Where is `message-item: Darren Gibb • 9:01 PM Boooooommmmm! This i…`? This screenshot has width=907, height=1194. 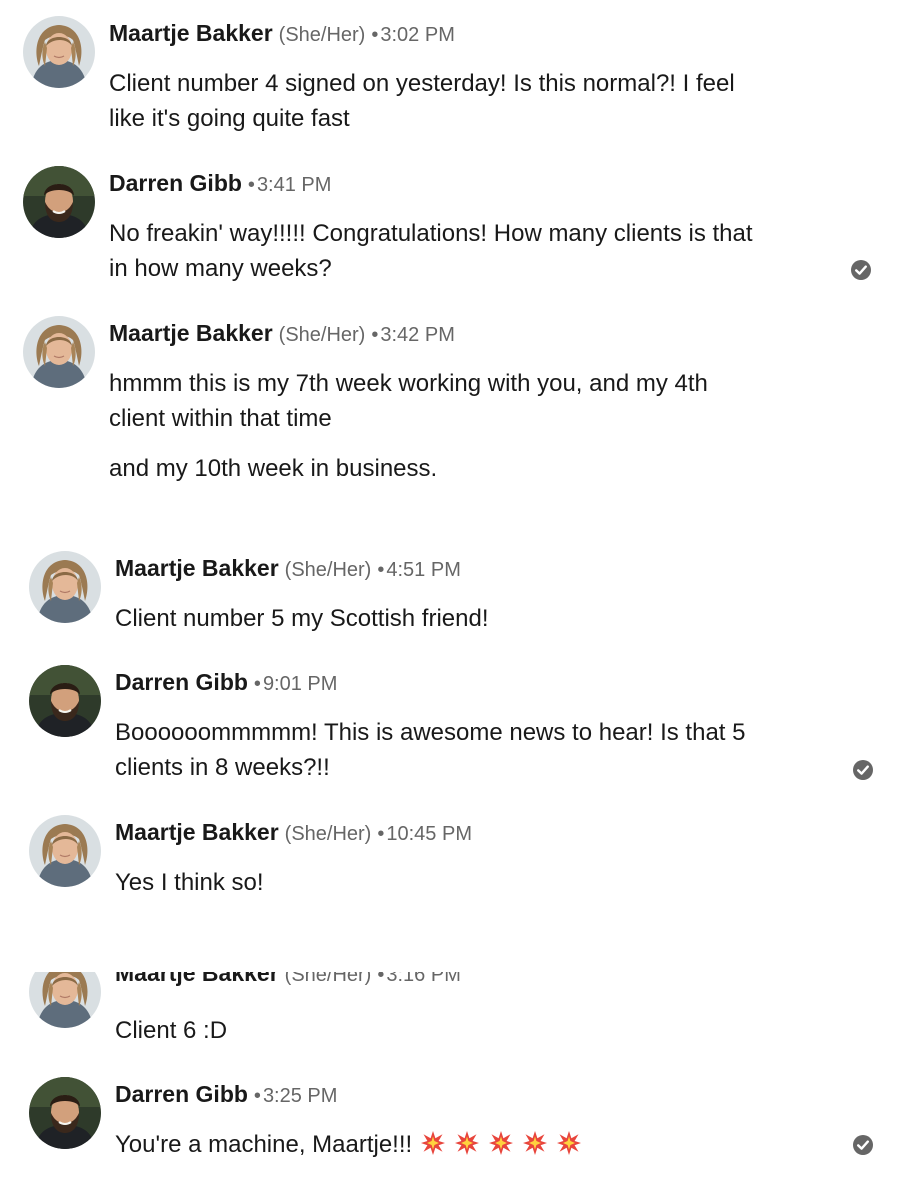
message-item: Darren Gibb • 9:01 PM Boooooommmmm! This i… is located at coordinates (453, 724).